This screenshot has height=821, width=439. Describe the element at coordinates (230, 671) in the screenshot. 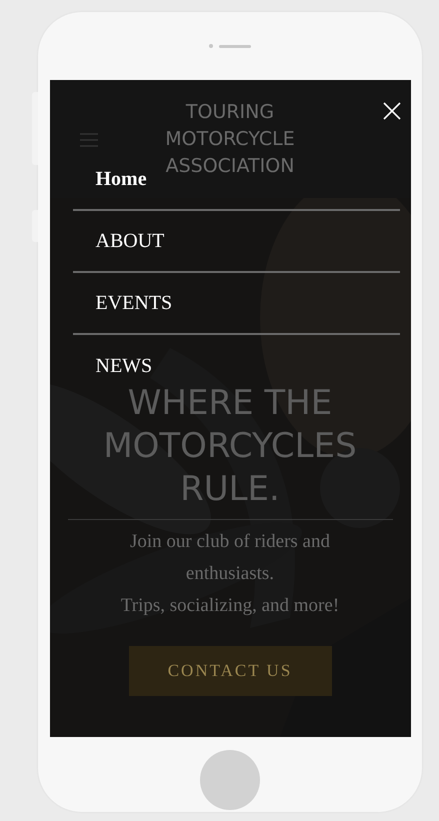

I see `contact-button: CONTACT US` at that location.